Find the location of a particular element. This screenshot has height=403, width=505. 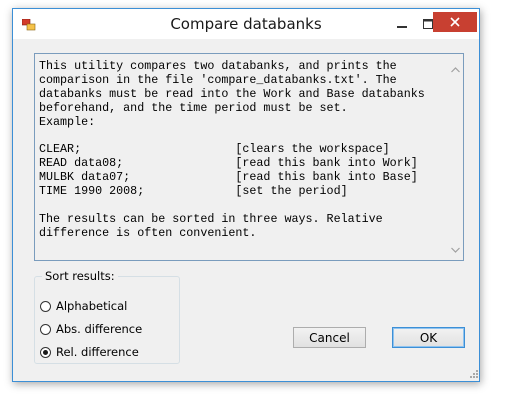

radio-alphabetical: Alphabetical is located at coordinates (83, 306).